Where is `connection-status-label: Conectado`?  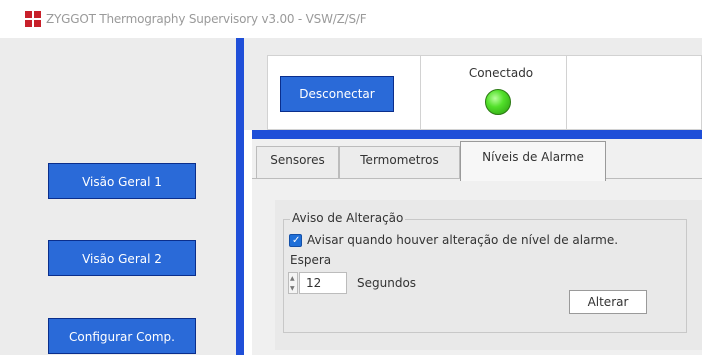 connection-status-label: Conectado is located at coordinates (501, 73).